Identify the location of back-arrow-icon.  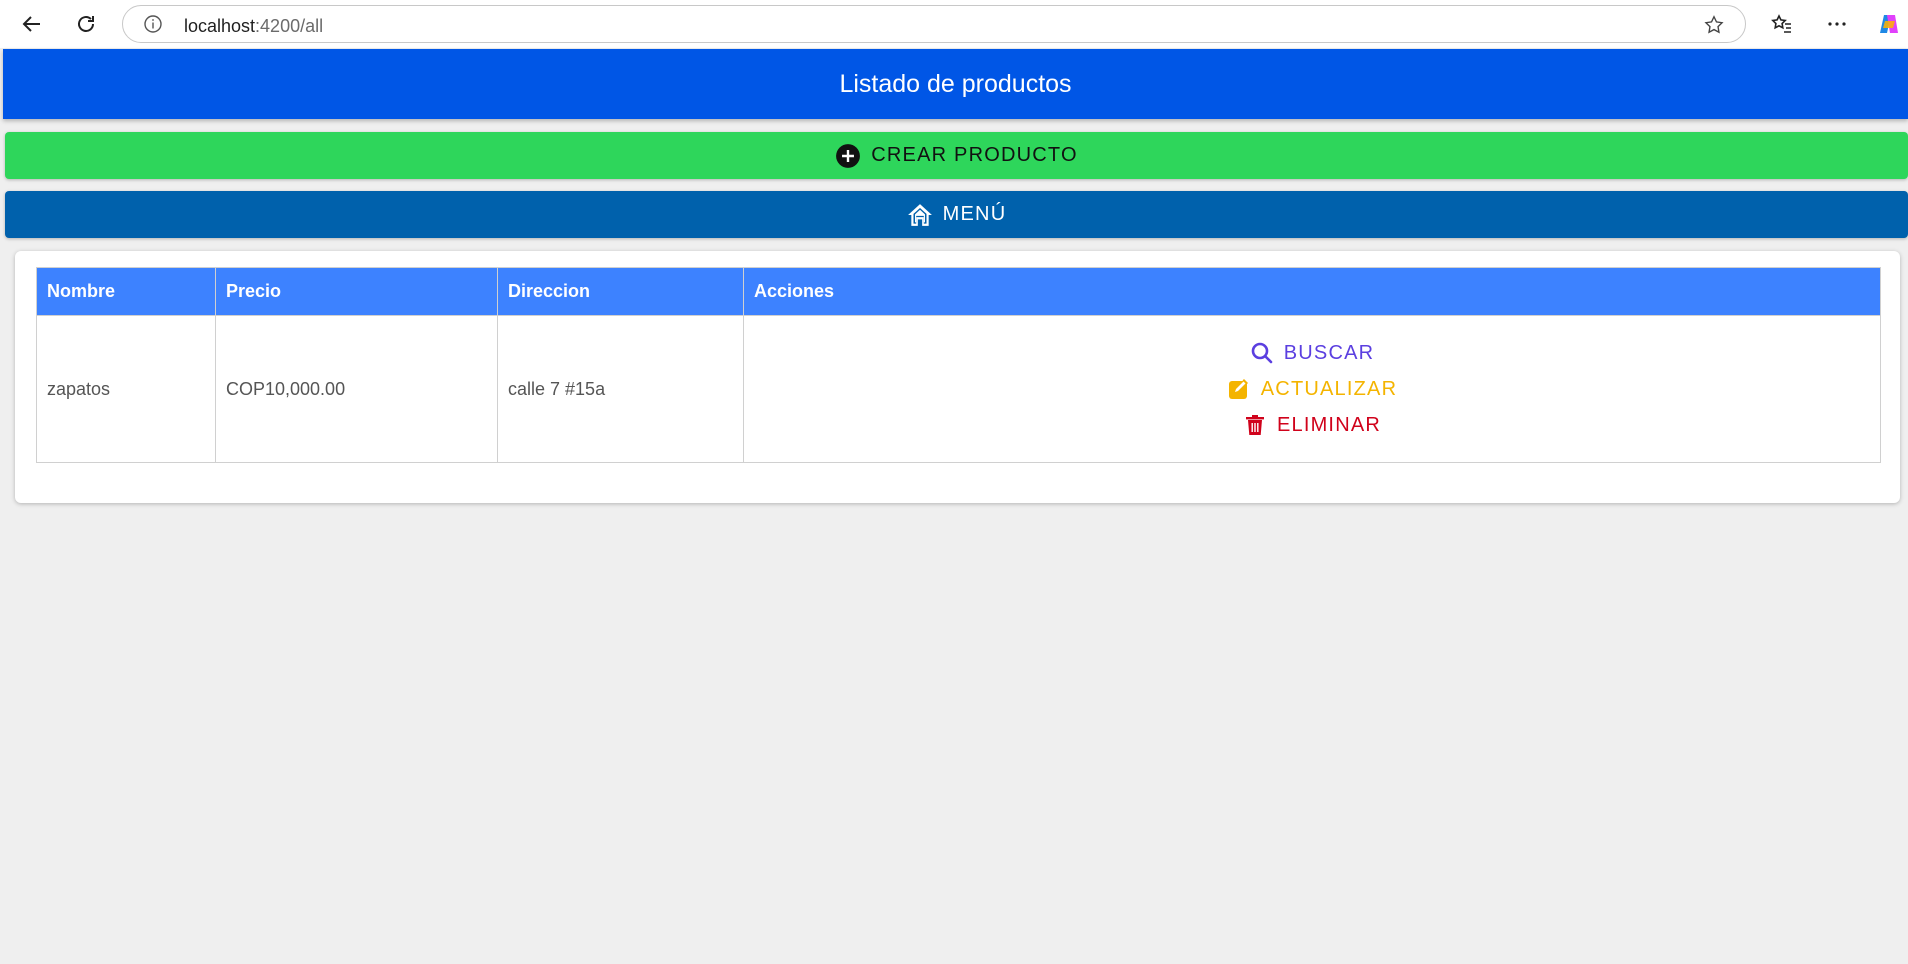
(32, 24).